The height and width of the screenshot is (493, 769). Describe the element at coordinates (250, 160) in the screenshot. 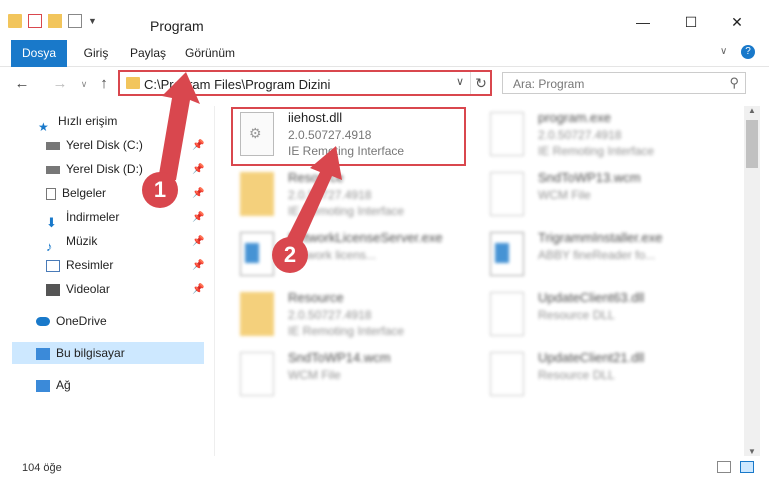

I see `annotation-overlay` at that location.